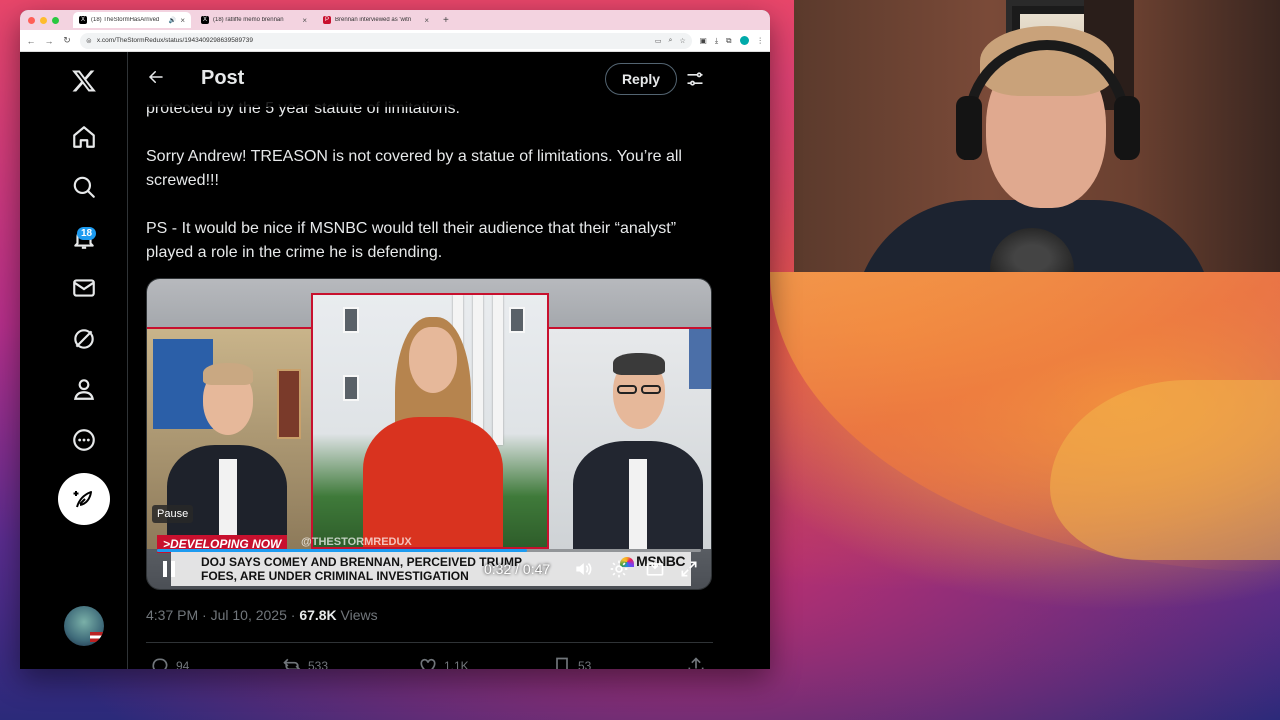 The image size is (1280, 720). I want to click on notification-badge: 18, so click(87, 233).